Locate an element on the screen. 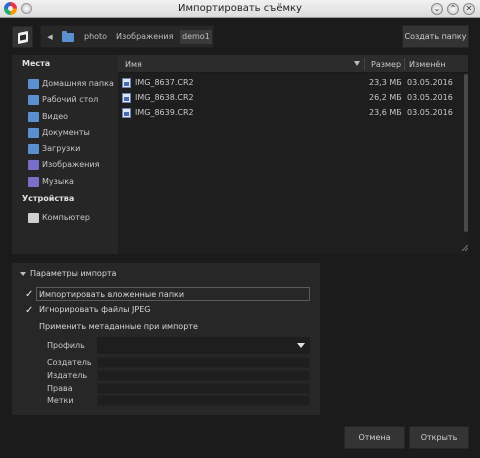 Image resolution: width=480 pixels, height=458 pixels. breadcrumb: ◀ photo Изображения demo1 is located at coordinates (127, 36).